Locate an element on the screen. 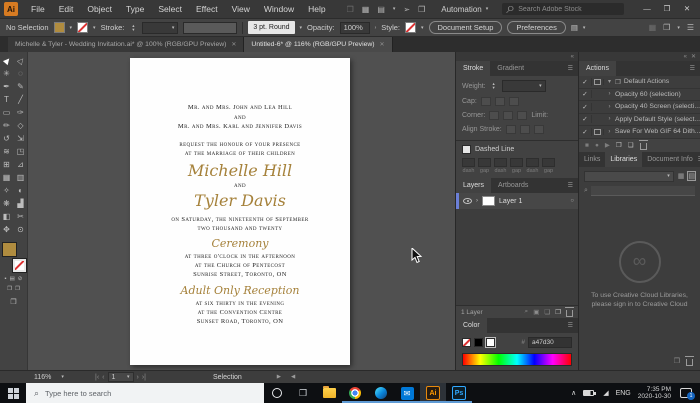 This screenshot has width=700, height=403. opacity-chevron-icon: › is located at coordinates (376, 28).